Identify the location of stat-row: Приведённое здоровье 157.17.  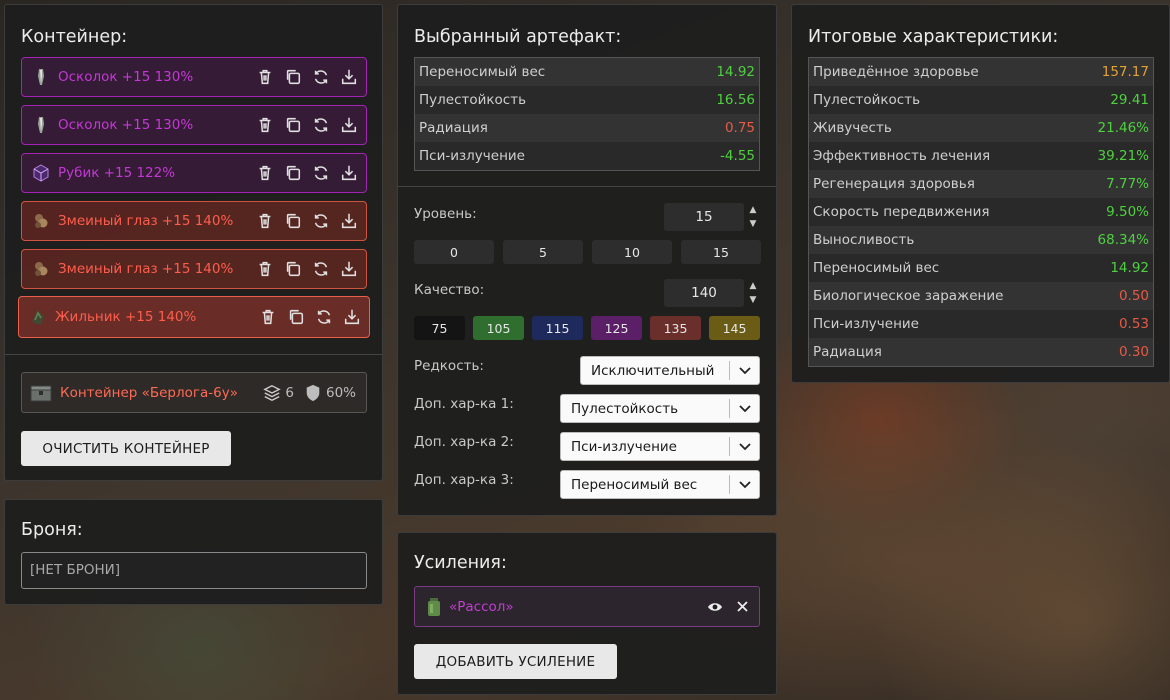
(981, 72).